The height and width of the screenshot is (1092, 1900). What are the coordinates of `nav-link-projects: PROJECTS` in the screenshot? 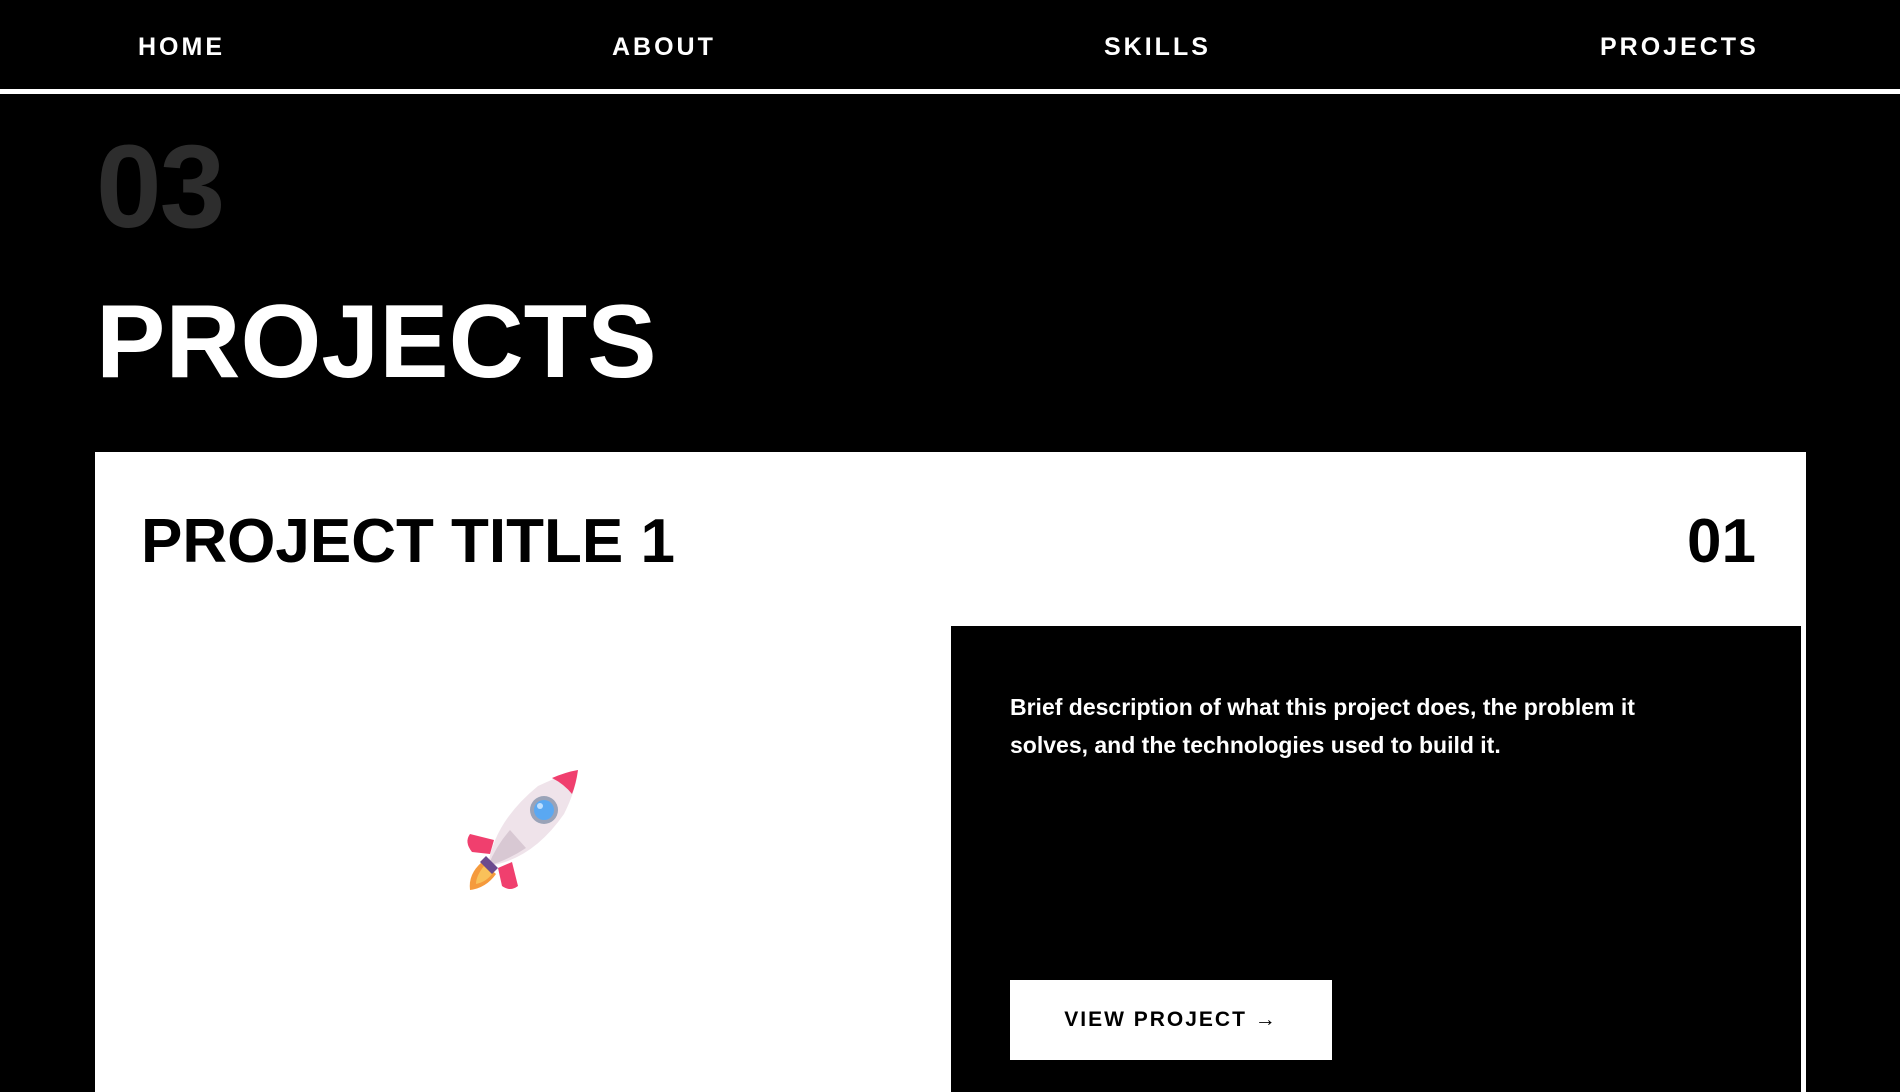 It's located at (1679, 47).